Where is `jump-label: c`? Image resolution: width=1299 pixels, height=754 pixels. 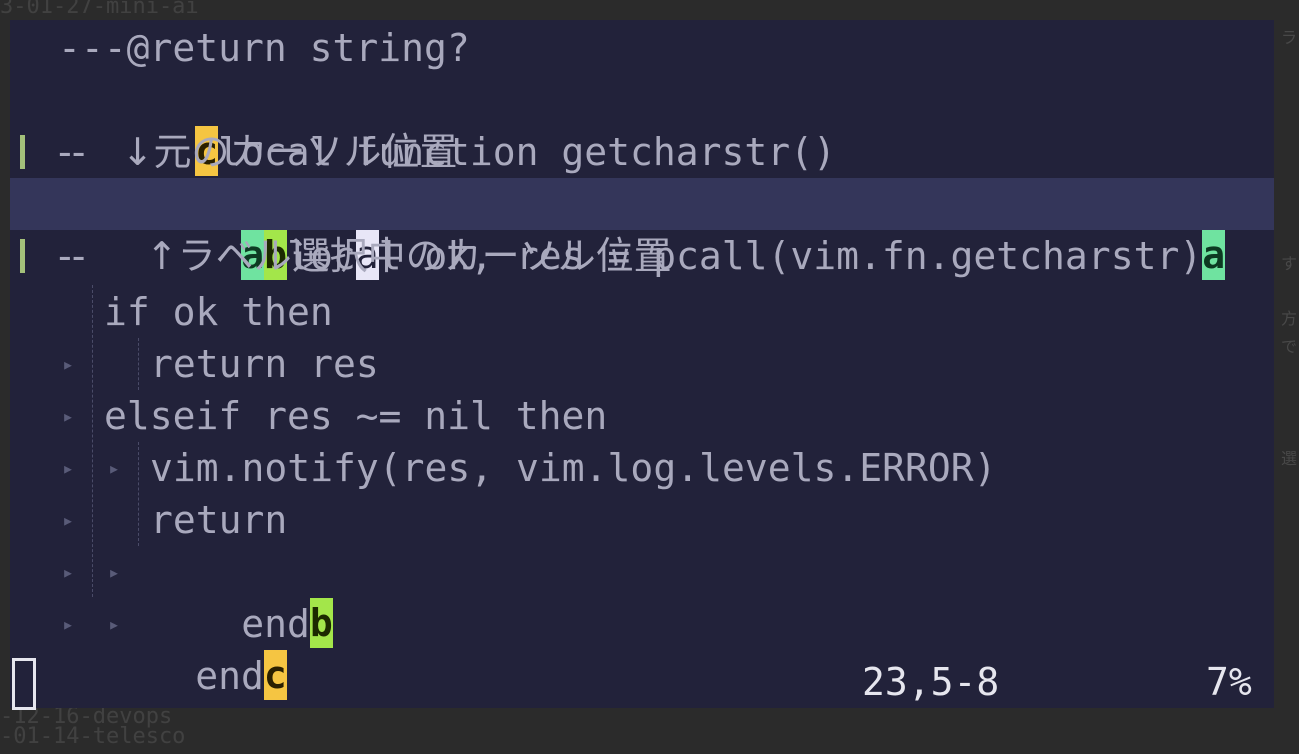 jump-label: c is located at coordinates (275, 675).